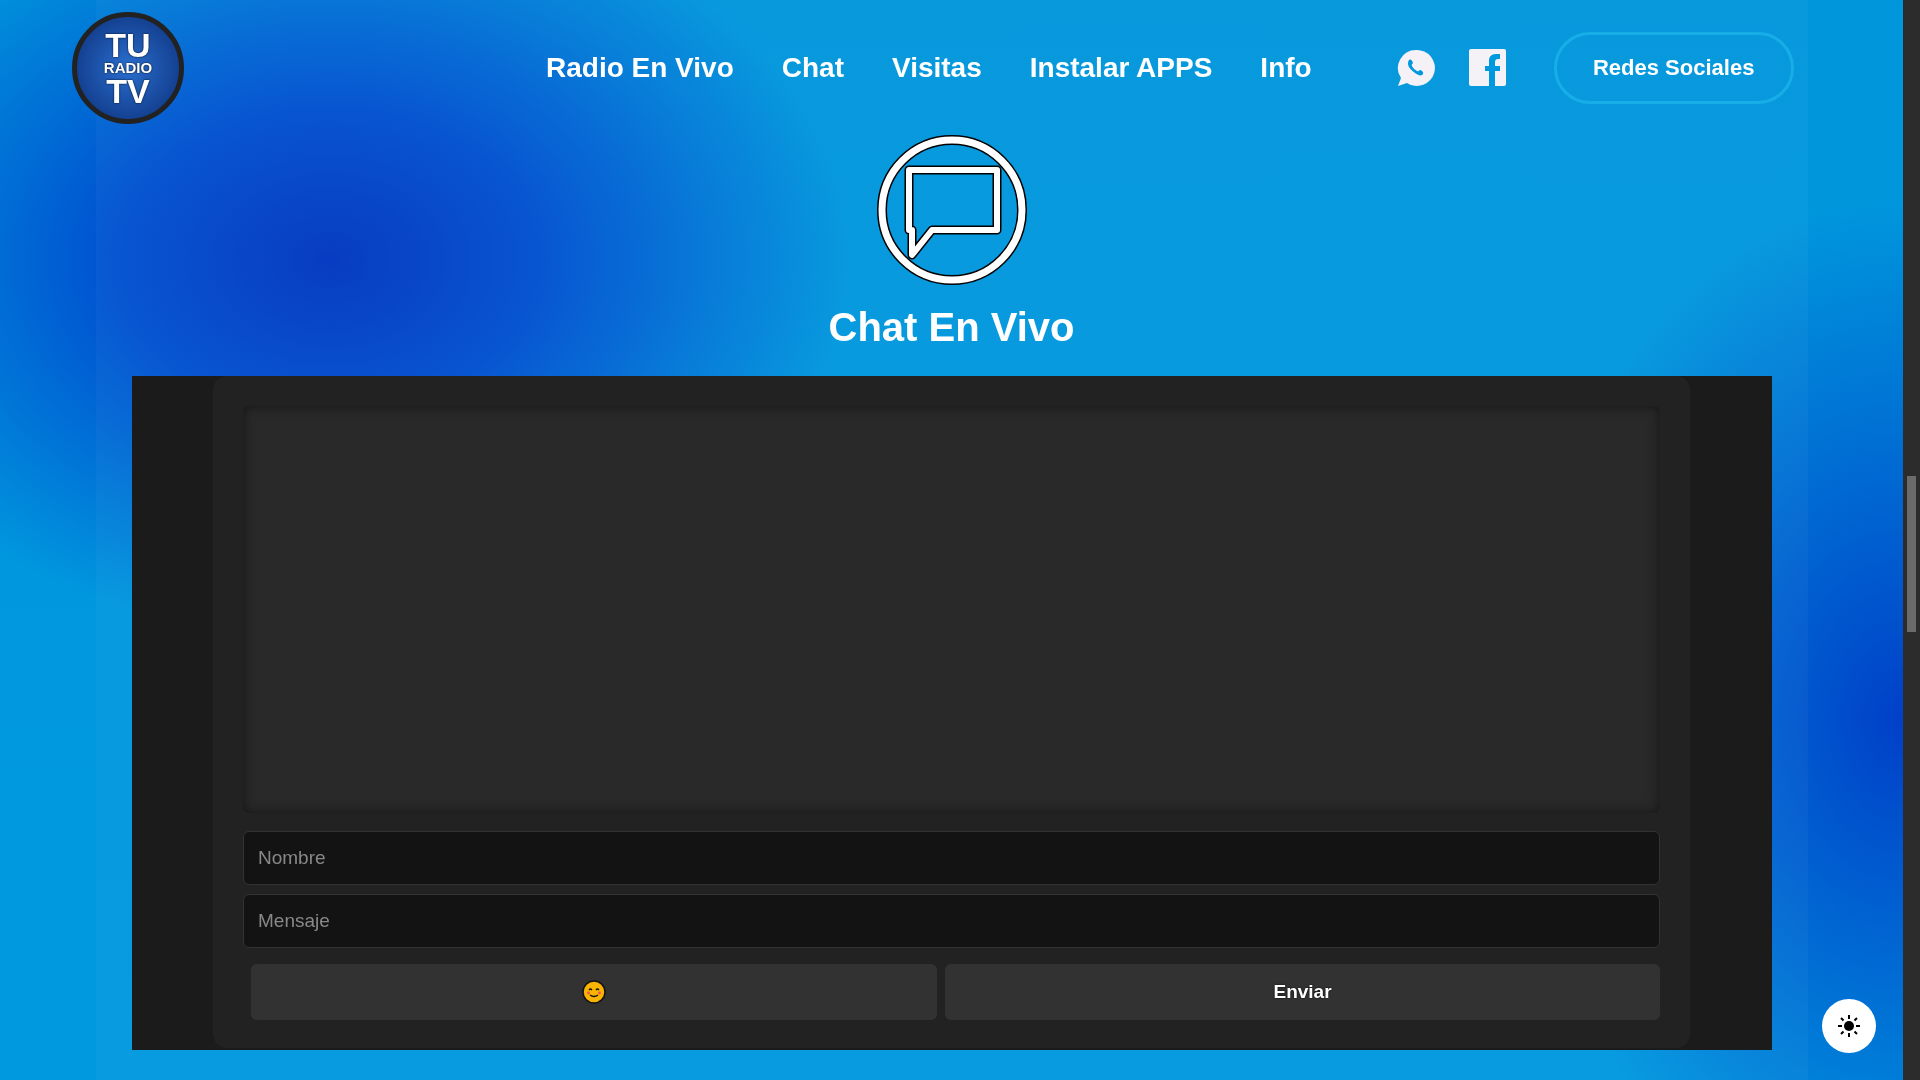  What do you see at coordinates (1286, 67) in the screenshot?
I see `nav-link: Info` at bounding box center [1286, 67].